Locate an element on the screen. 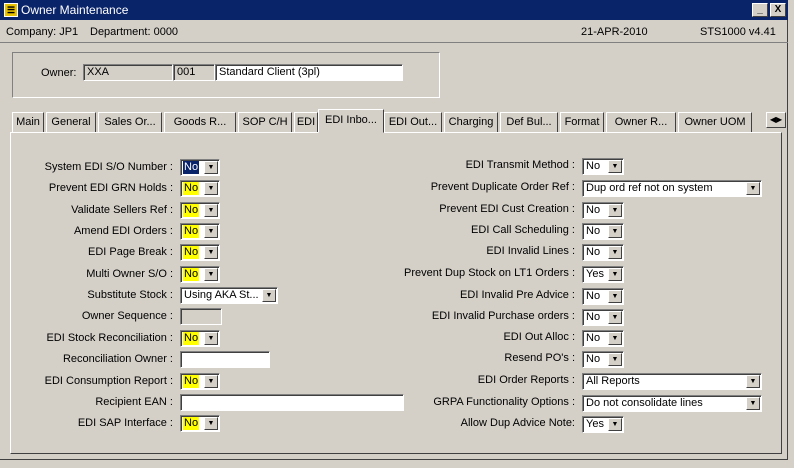 The height and width of the screenshot is (468, 794). tab-charging: Charging is located at coordinates (471, 122).